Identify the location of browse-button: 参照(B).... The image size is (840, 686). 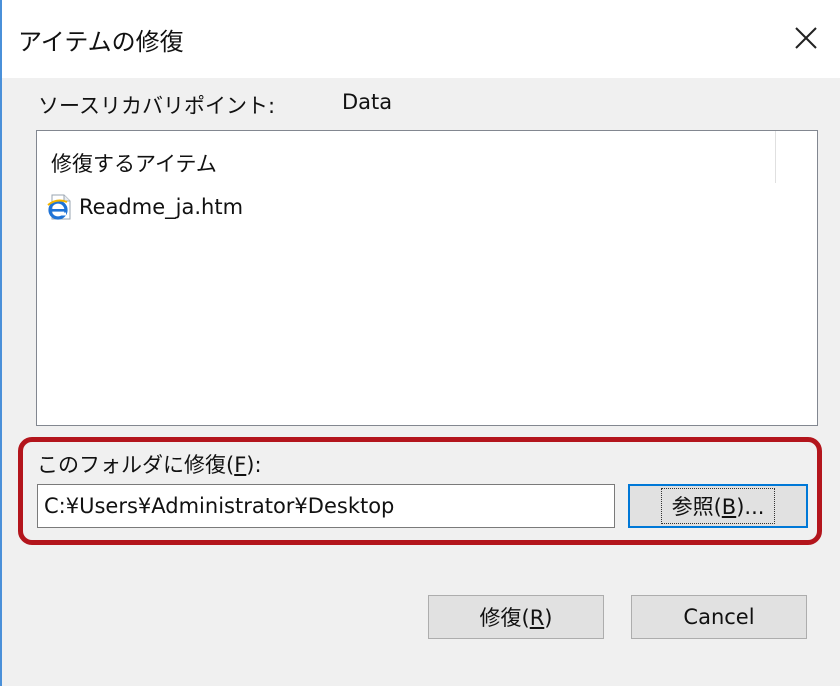
(718, 506).